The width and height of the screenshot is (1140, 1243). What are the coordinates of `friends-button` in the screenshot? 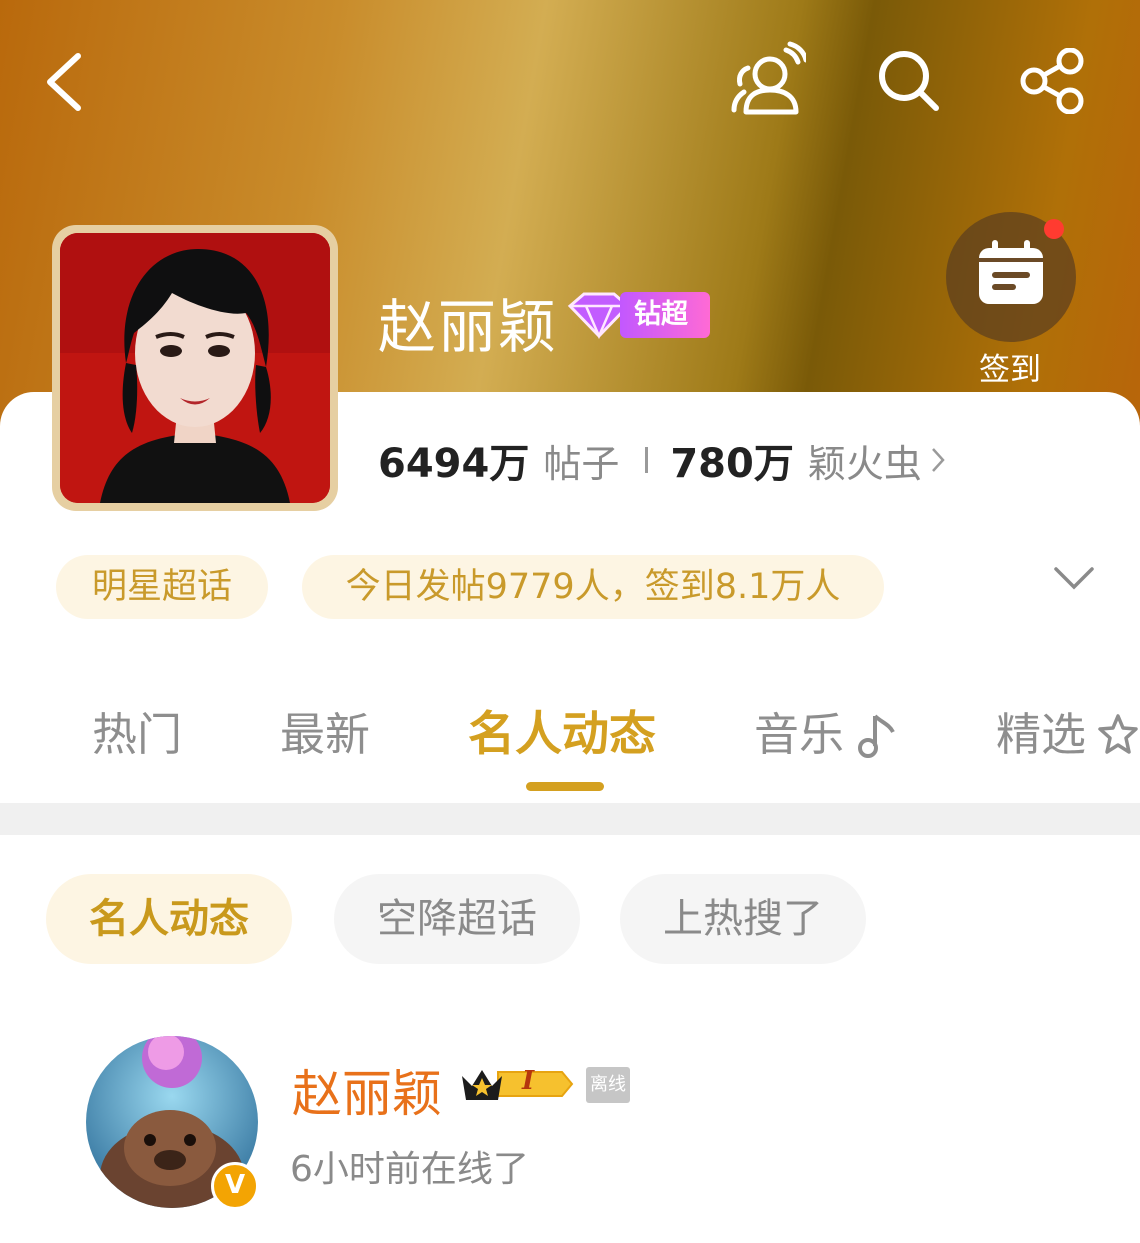 It's located at (767, 79).